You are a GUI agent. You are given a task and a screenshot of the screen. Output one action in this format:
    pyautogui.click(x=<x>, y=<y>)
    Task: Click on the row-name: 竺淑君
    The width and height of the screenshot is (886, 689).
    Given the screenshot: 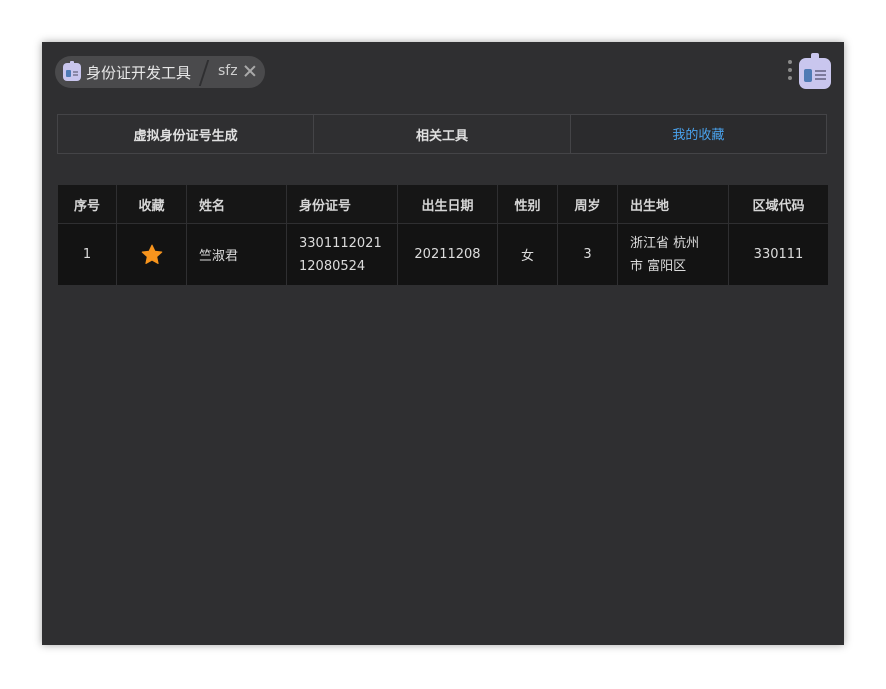 What is the action you would take?
    pyautogui.click(x=236, y=254)
    